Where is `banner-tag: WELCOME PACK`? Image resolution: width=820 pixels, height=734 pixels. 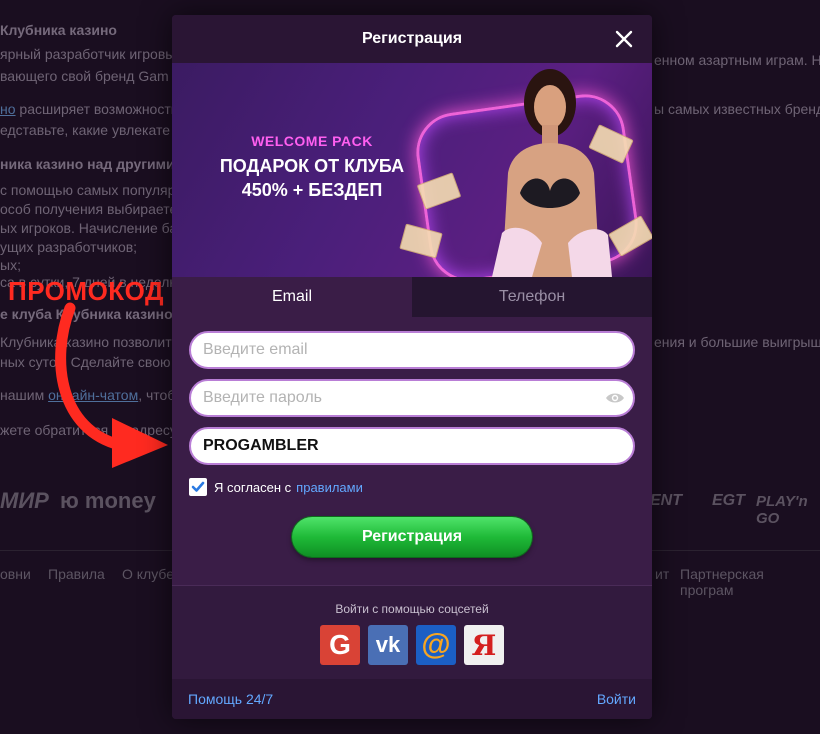
banner-tag: WELCOME PACK is located at coordinates (312, 141).